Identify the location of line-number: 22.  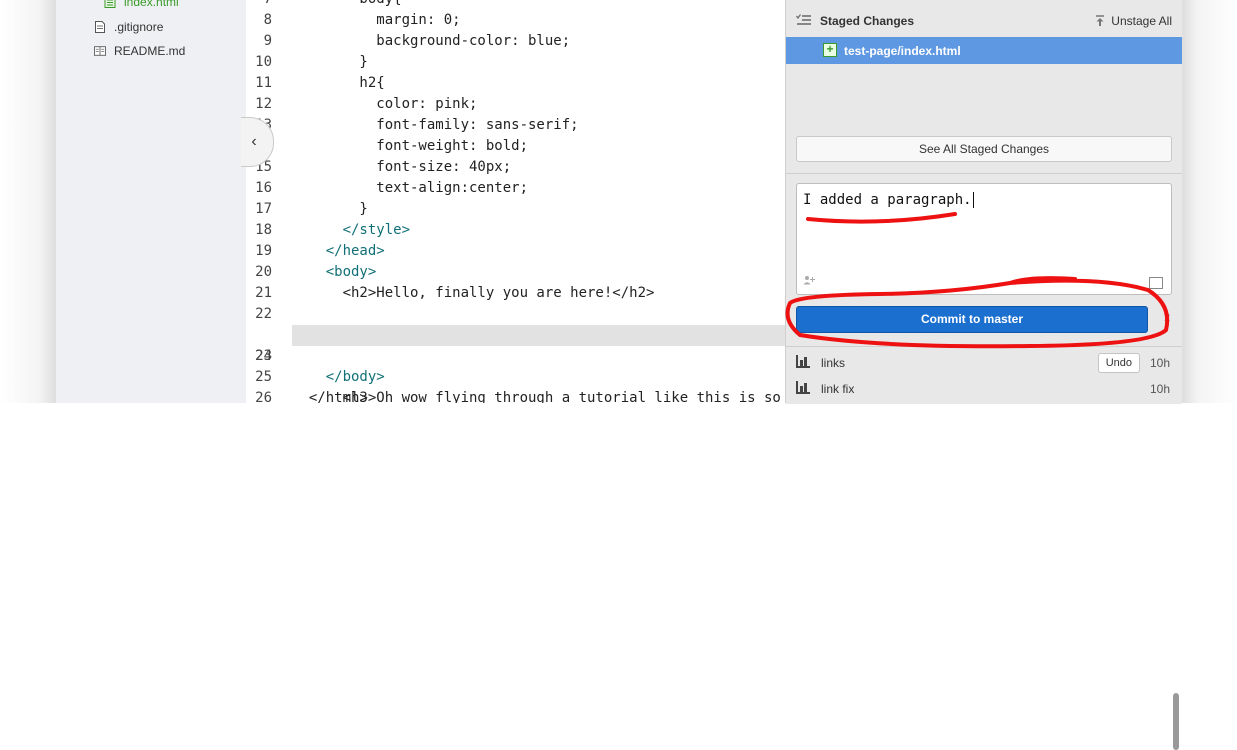
(263, 314).